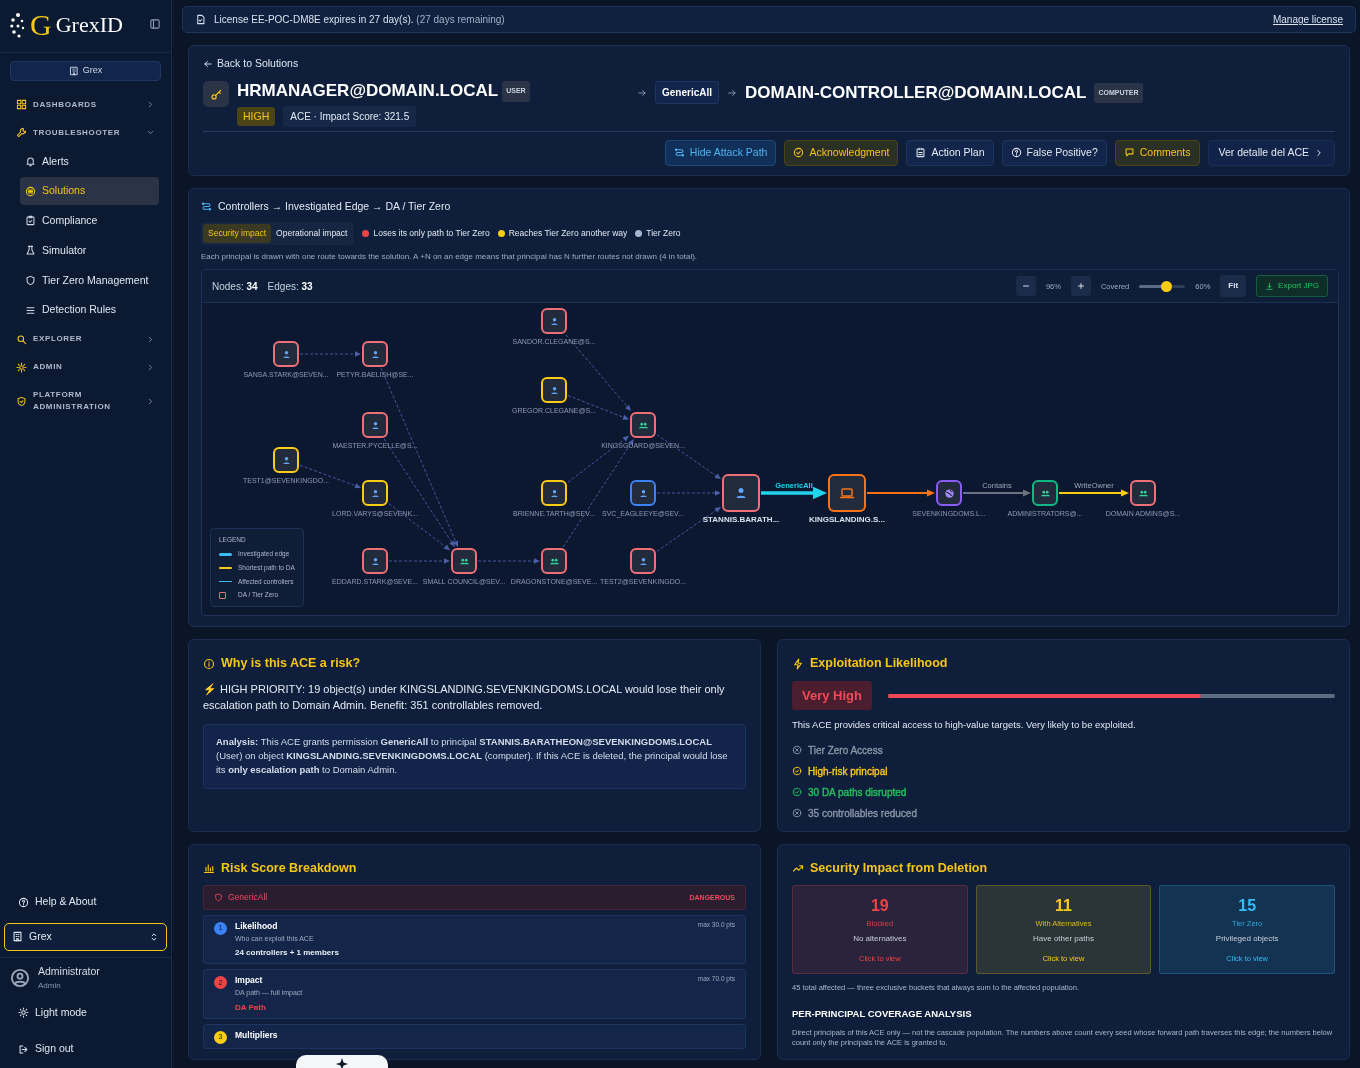  What do you see at coordinates (1157, 152) in the screenshot?
I see `action-button: Comments` at bounding box center [1157, 152].